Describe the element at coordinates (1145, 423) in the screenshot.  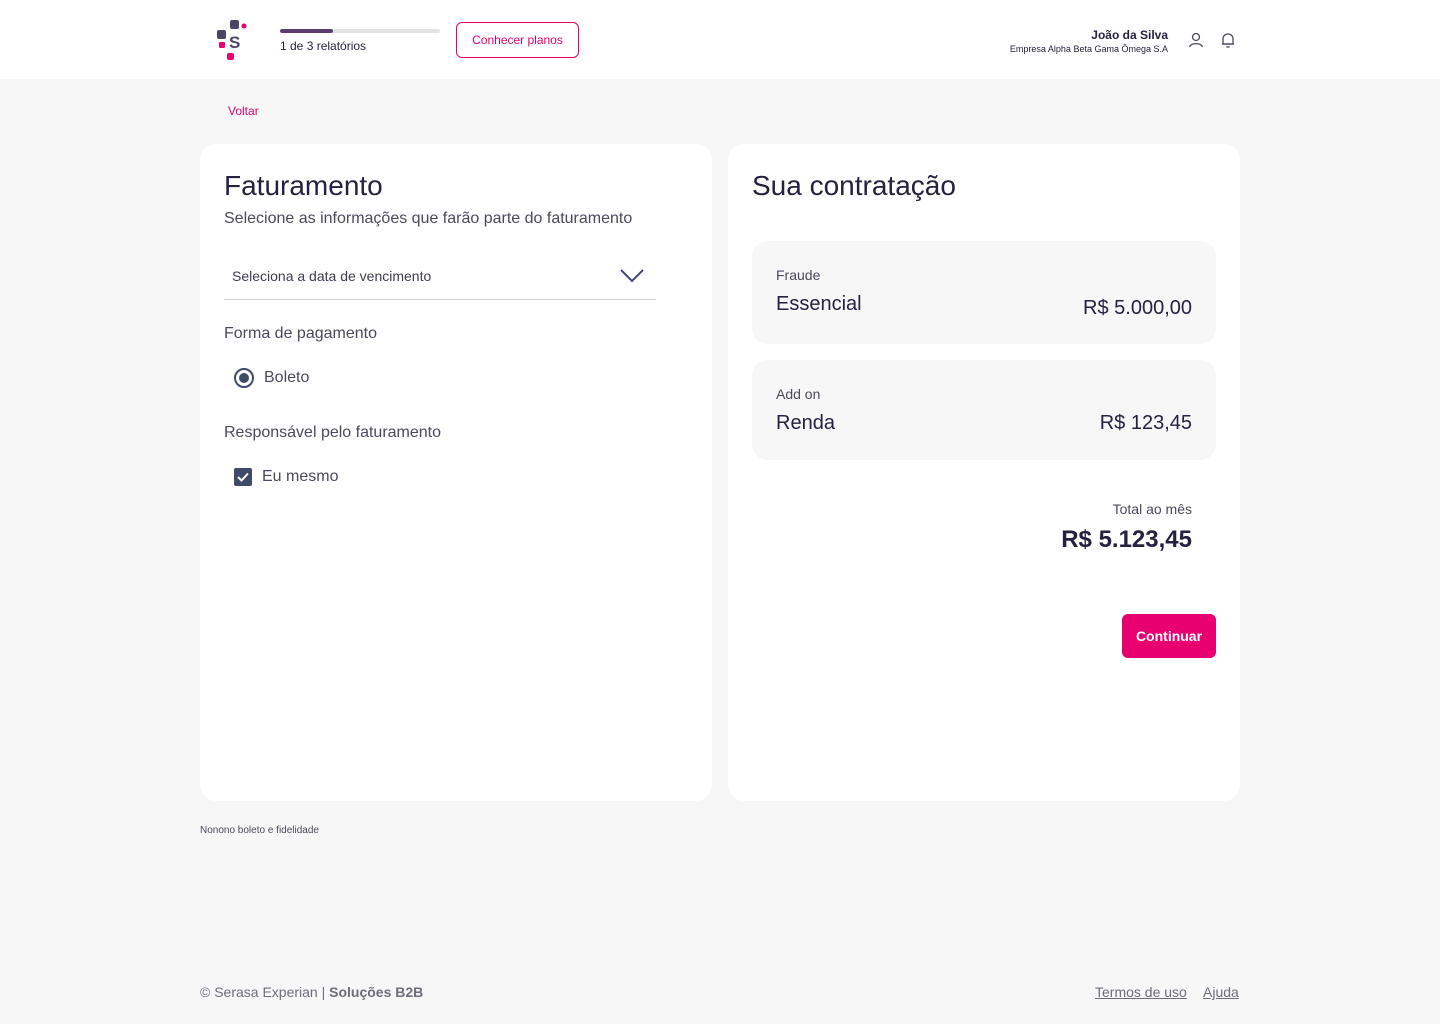
I see `item-price: R$ 123,45` at that location.